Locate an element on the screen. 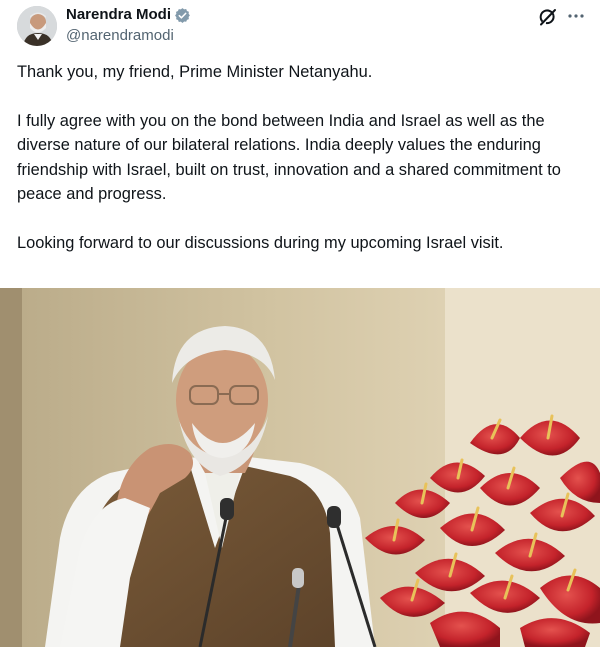 This screenshot has height=647, width=600. more-icon is located at coordinates (576, 16).